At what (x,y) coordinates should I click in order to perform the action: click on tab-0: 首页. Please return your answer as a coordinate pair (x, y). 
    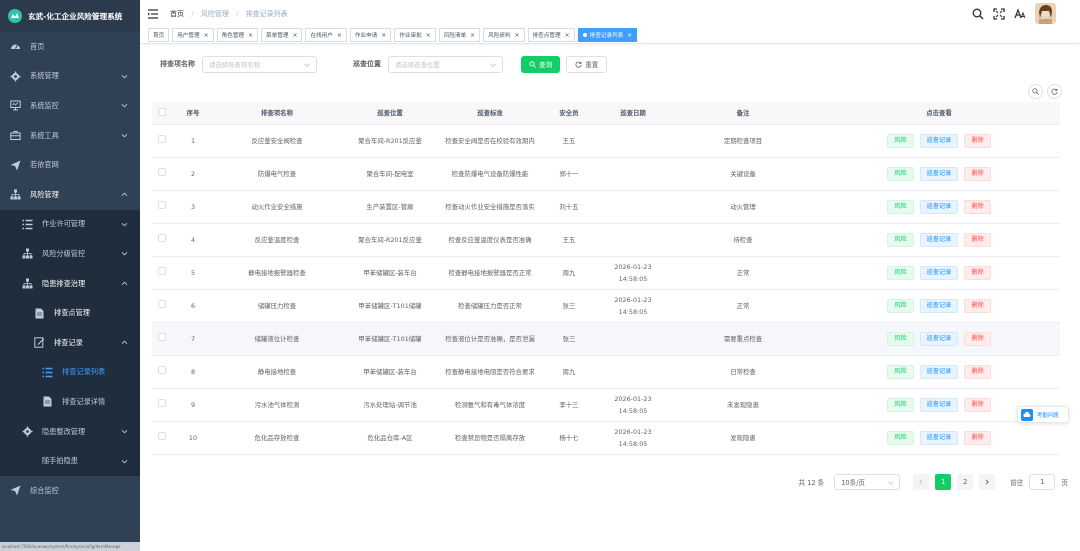
    Looking at the image, I should click on (159, 35).